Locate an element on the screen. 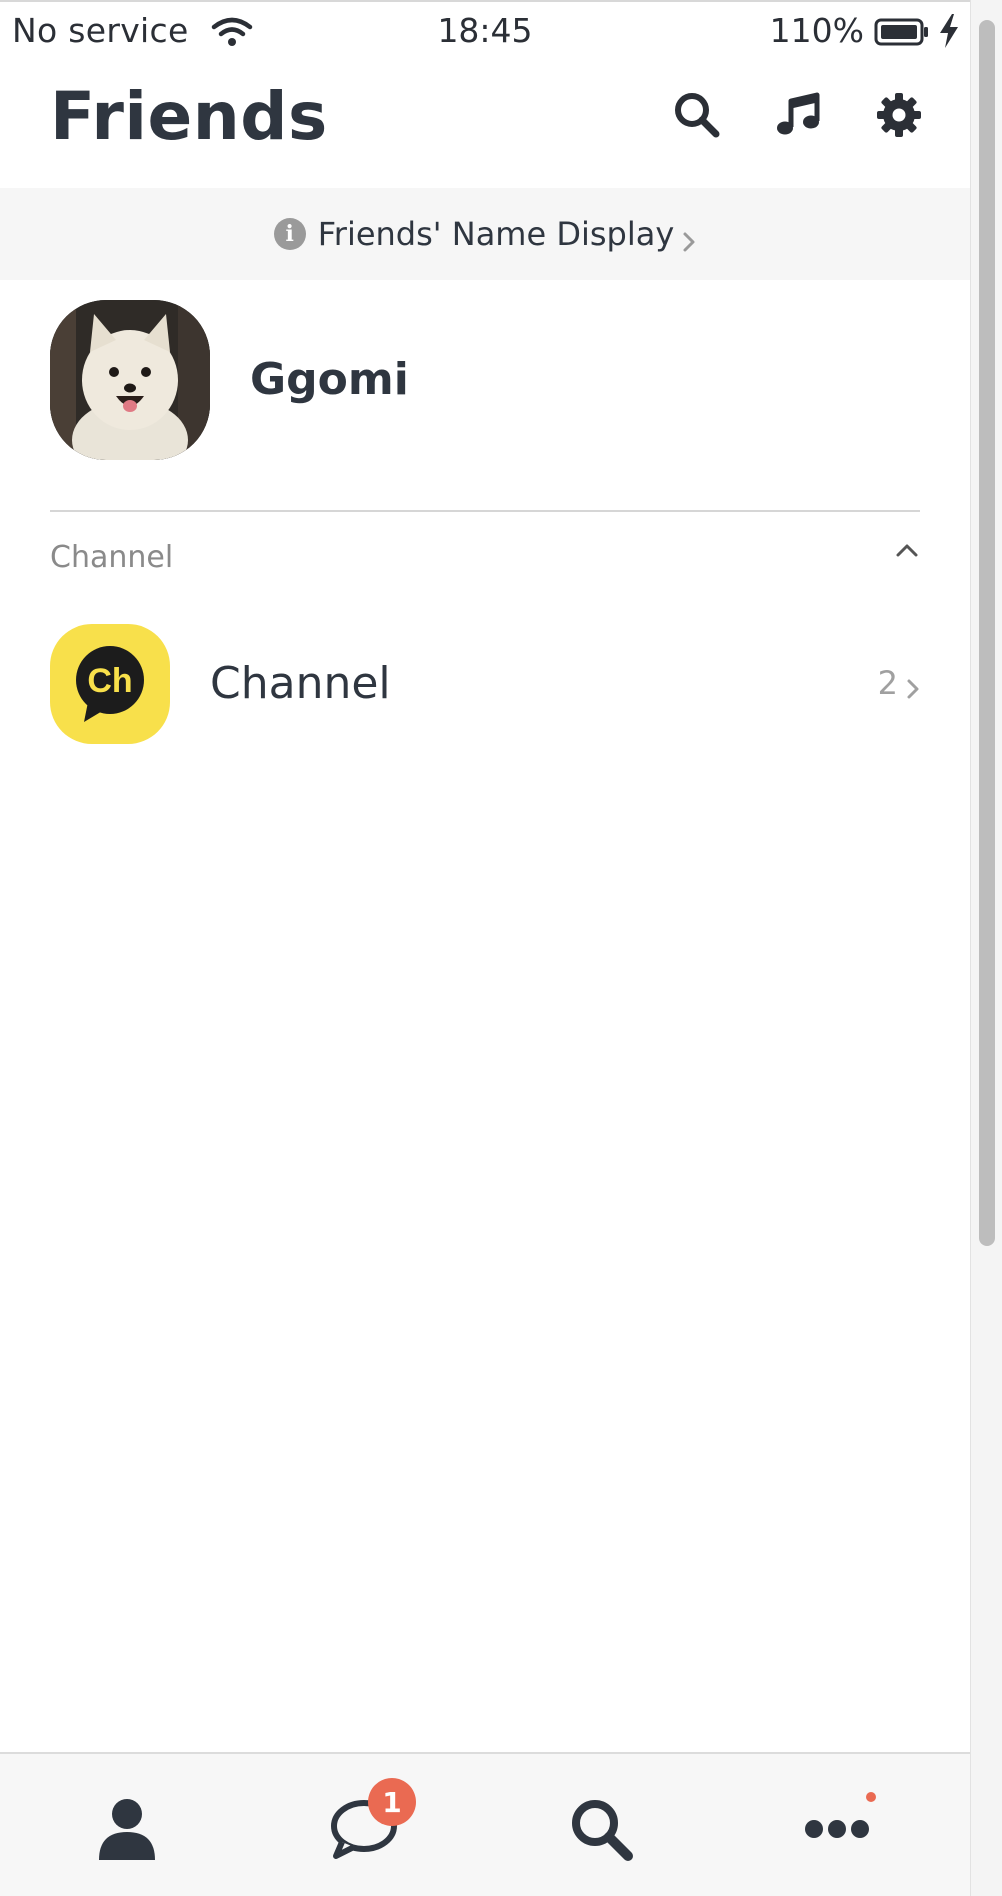  charging-icon is located at coordinates (949, 30).